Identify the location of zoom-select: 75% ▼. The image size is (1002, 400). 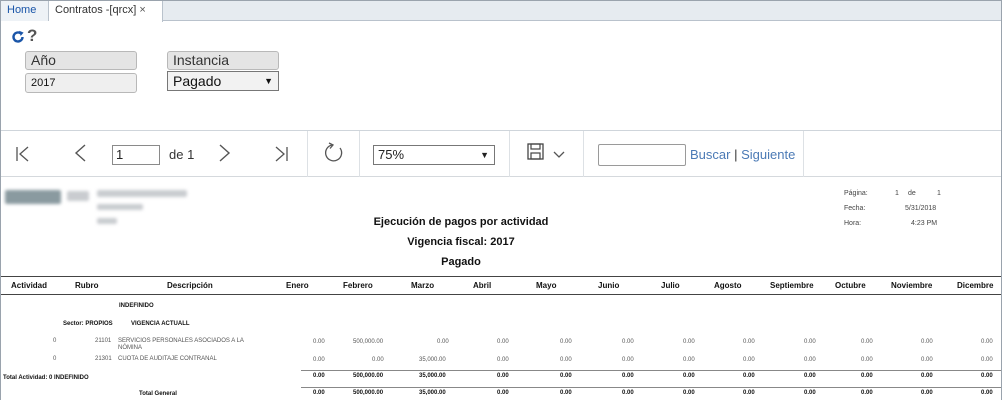
(434, 155).